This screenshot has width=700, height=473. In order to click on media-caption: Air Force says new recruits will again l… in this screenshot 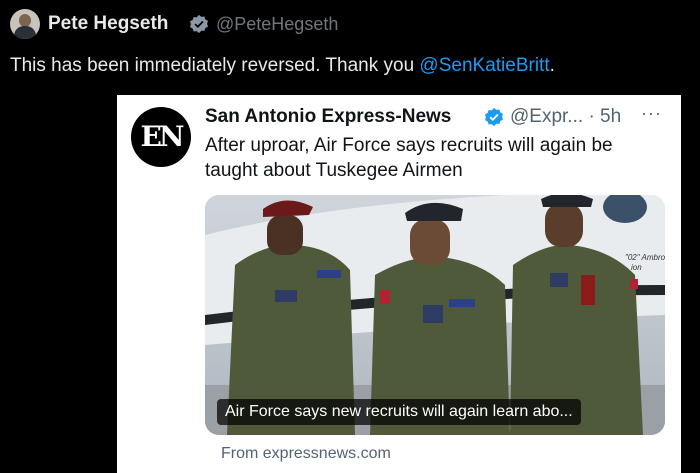, I will do `click(399, 412)`.